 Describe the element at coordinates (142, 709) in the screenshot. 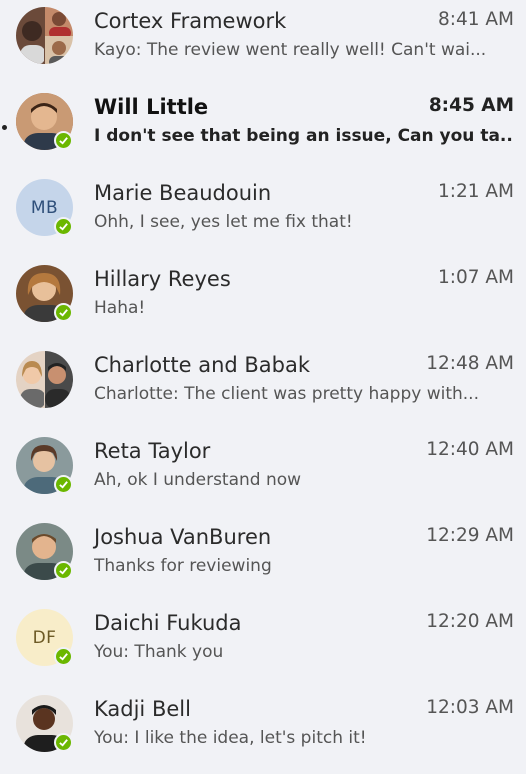

I see `chat-name: Kadji Bell` at that location.